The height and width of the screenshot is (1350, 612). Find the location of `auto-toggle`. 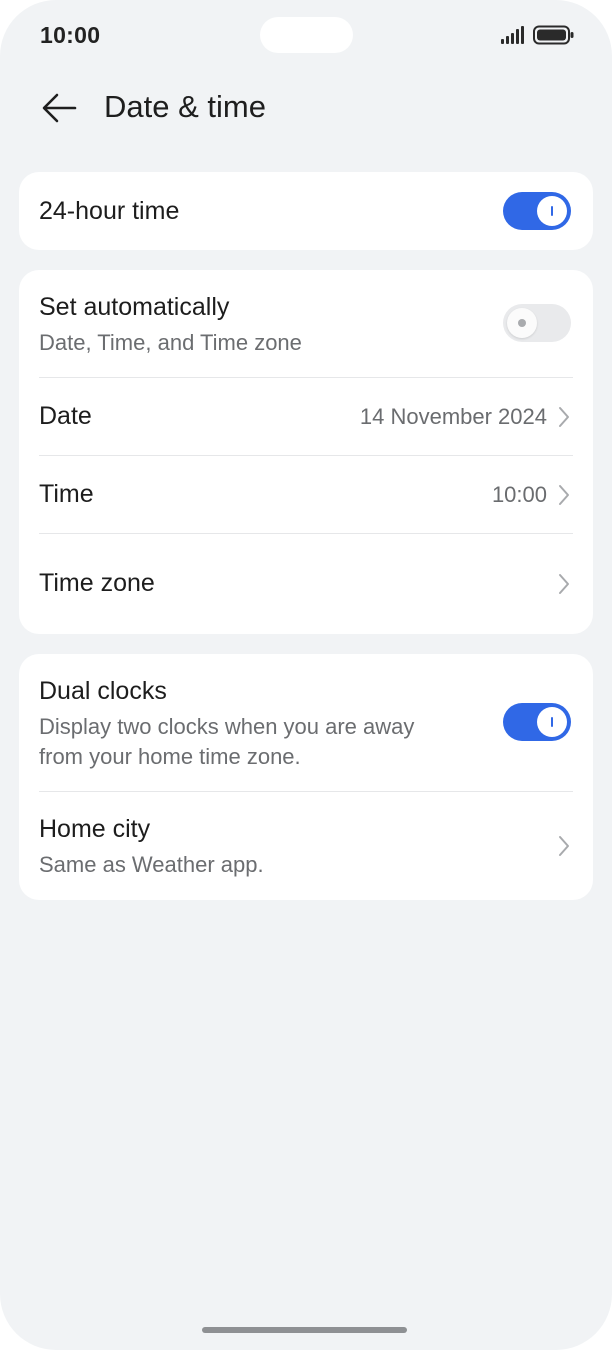

auto-toggle is located at coordinates (537, 323).